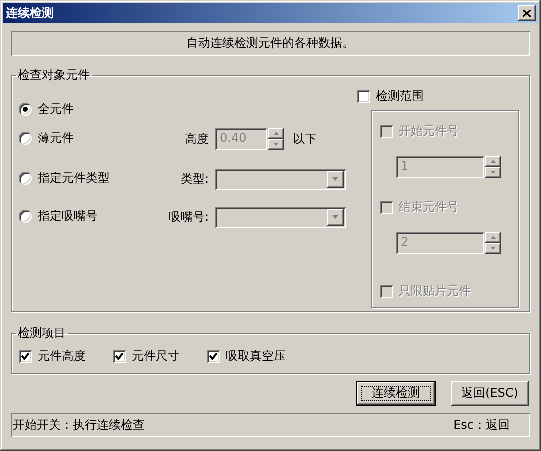  Describe the element at coordinates (396, 393) in the screenshot. I see `dialog-button: 连续检测` at that location.